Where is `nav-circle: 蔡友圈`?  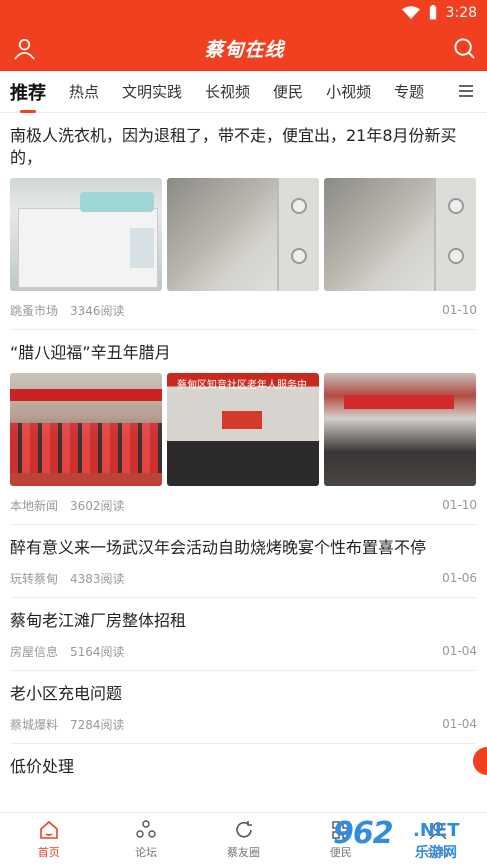
nav-circle: 蔡友圈 is located at coordinates (243, 839).